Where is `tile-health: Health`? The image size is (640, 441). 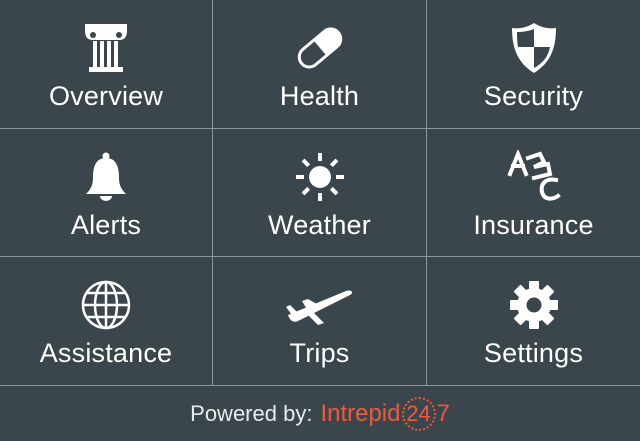 tile-health: Health is located at coordinates (320, 64).